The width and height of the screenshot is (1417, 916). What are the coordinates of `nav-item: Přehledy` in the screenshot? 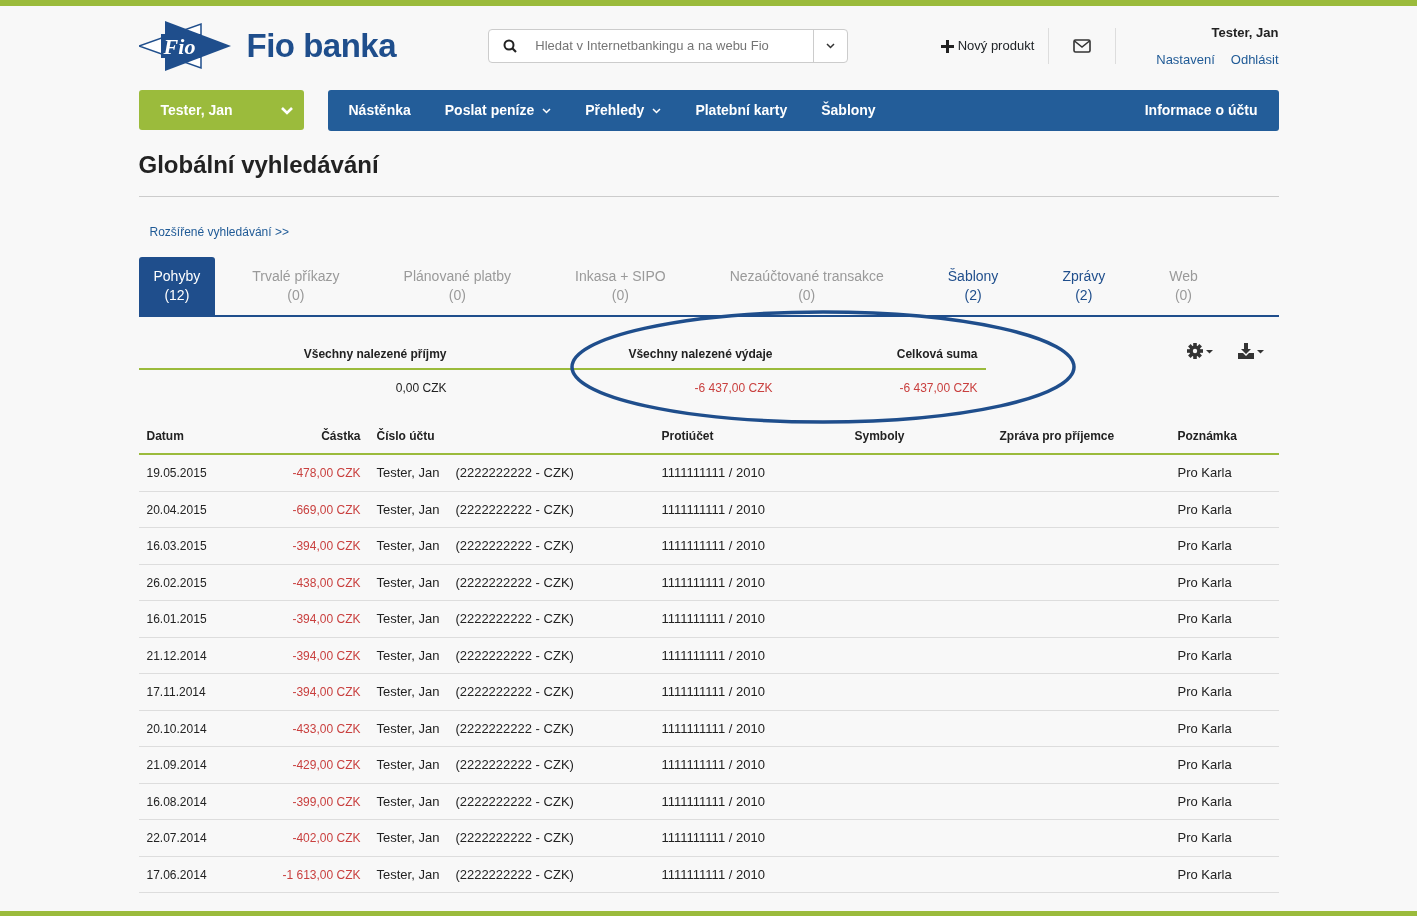 It's located at (623, 110).